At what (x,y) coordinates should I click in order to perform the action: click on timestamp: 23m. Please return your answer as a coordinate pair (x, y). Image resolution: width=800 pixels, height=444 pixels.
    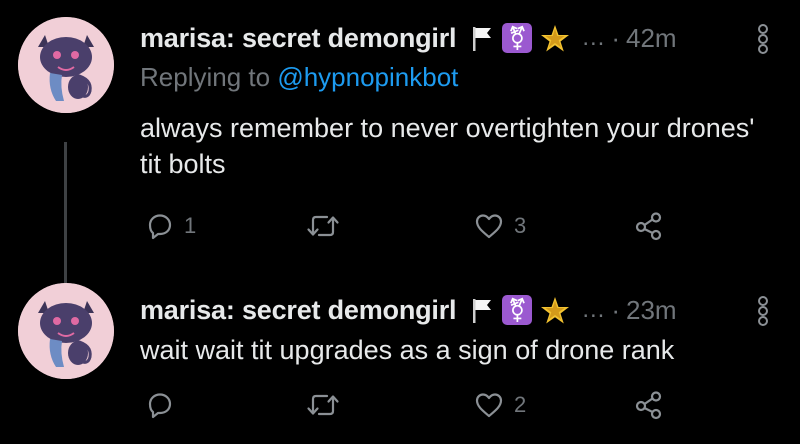
    Looking at the image, I should click on (651, 310).